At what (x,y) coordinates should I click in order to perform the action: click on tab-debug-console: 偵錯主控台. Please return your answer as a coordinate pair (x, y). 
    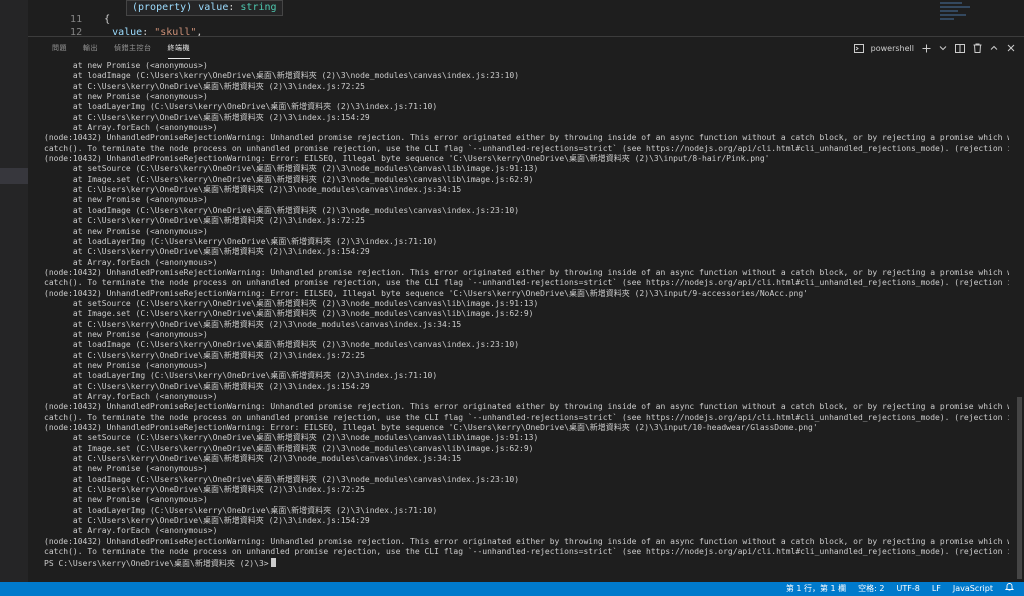
    Looking at the image, I should click on (133, 48).